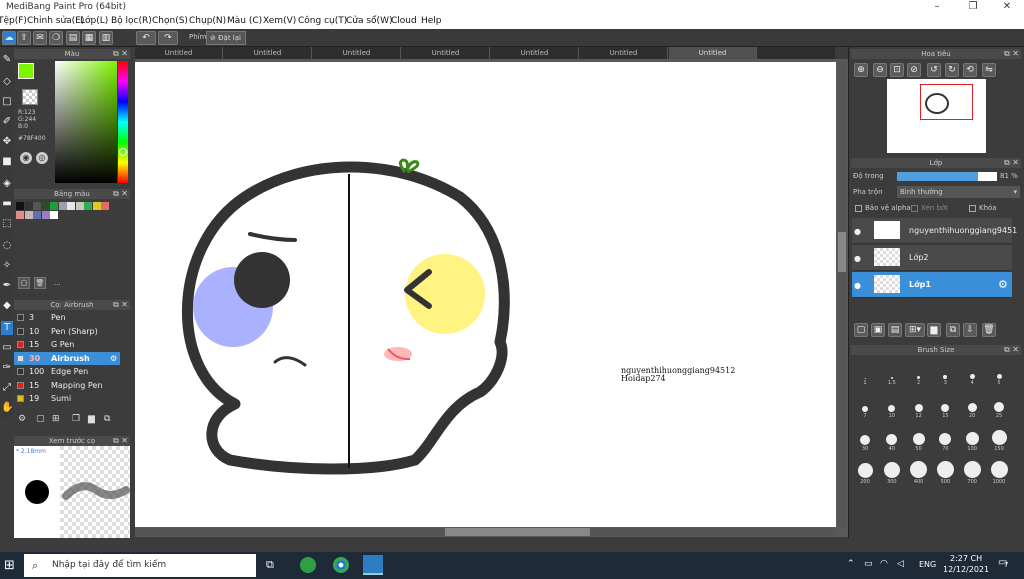  What do you see at coordinates (67, 398) in the screenshot?
I see `brush-list-item: 19 Sumi` at bounding box center [67, 398].